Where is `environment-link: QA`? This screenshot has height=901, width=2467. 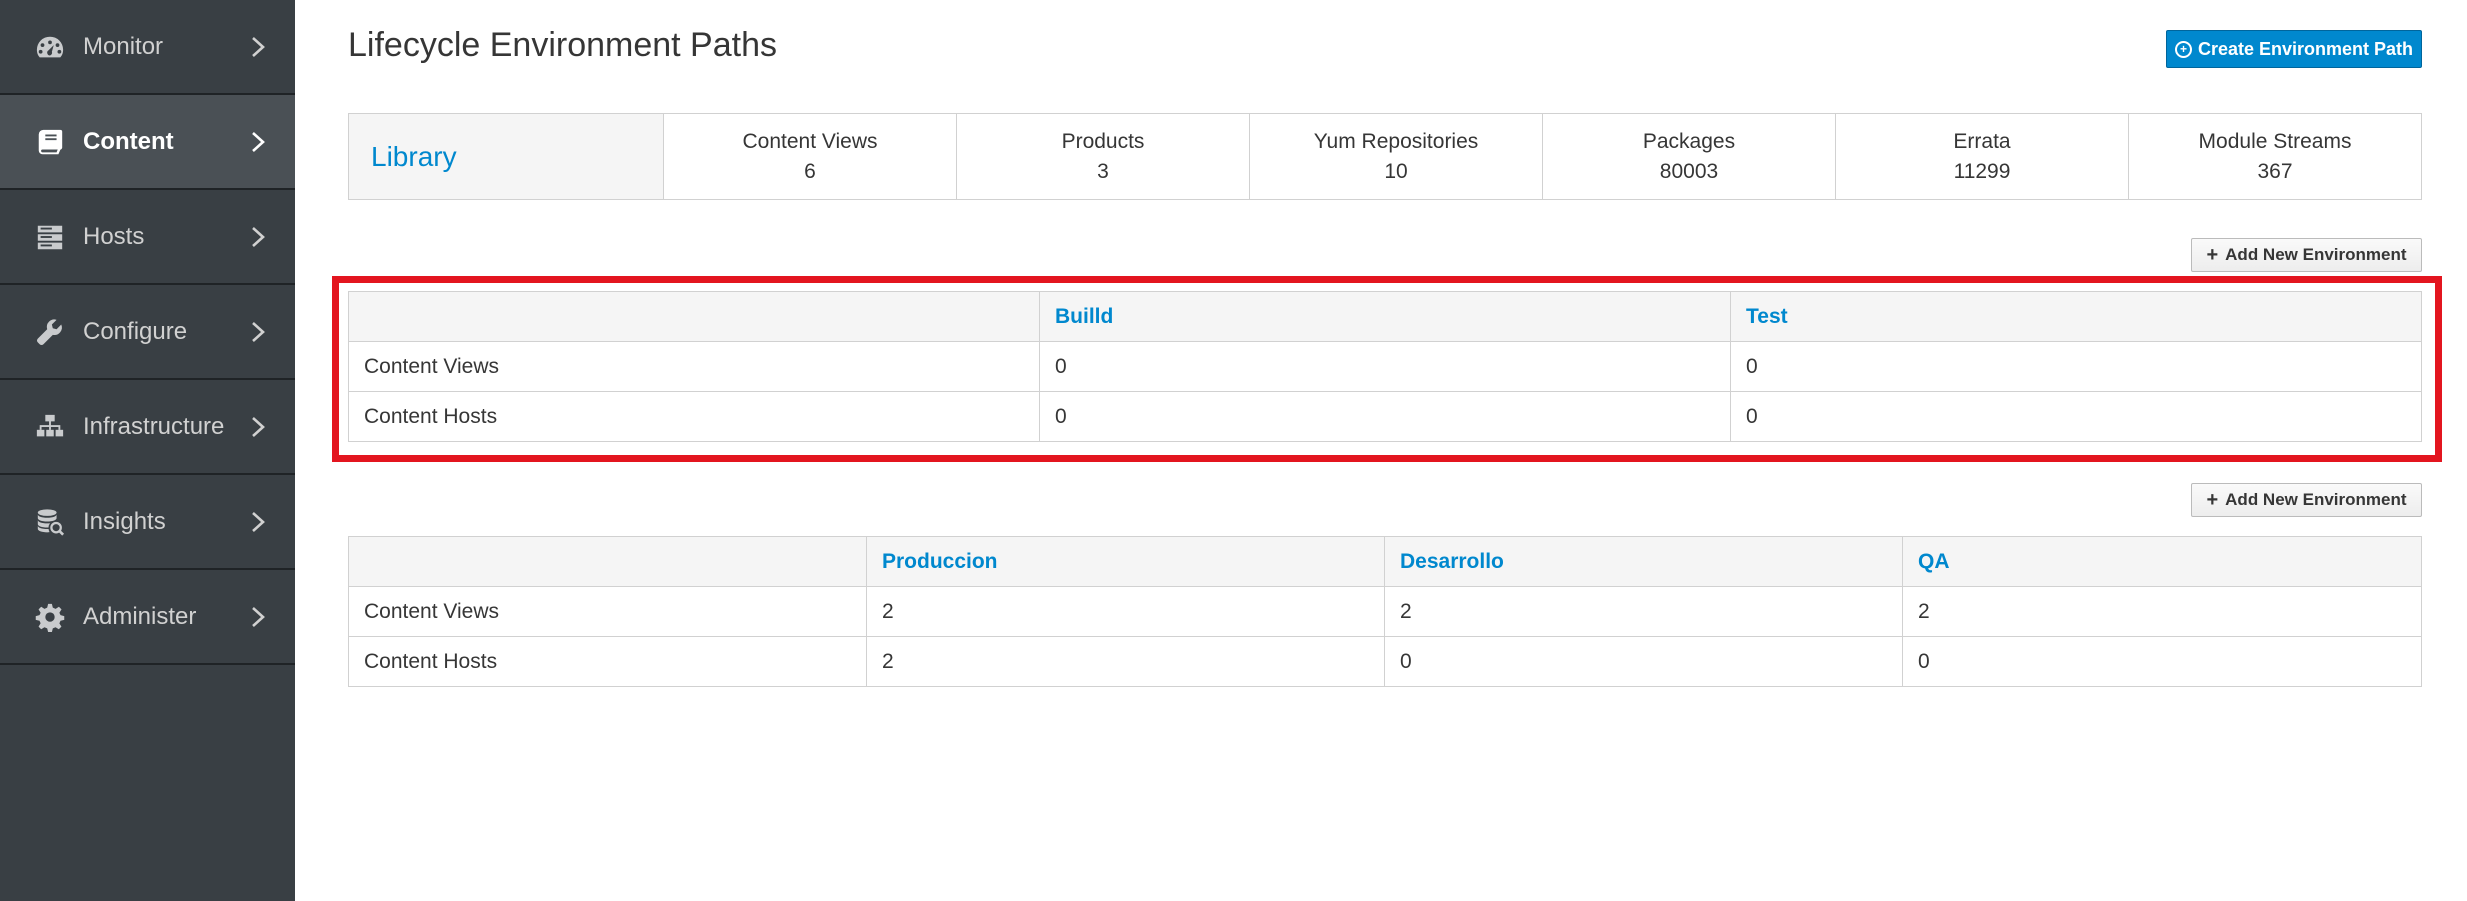
environment-link: QA is located at coordinates (1934, 561).